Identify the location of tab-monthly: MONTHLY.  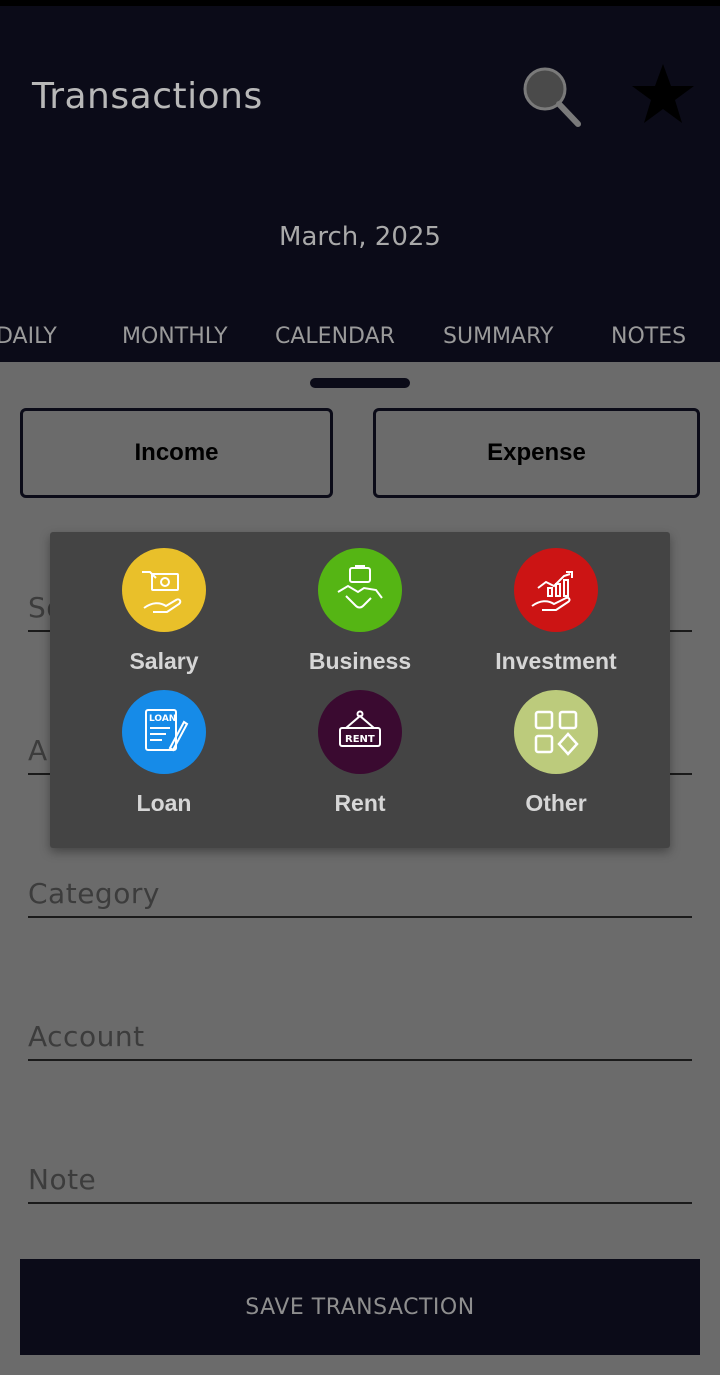
(175, 336).